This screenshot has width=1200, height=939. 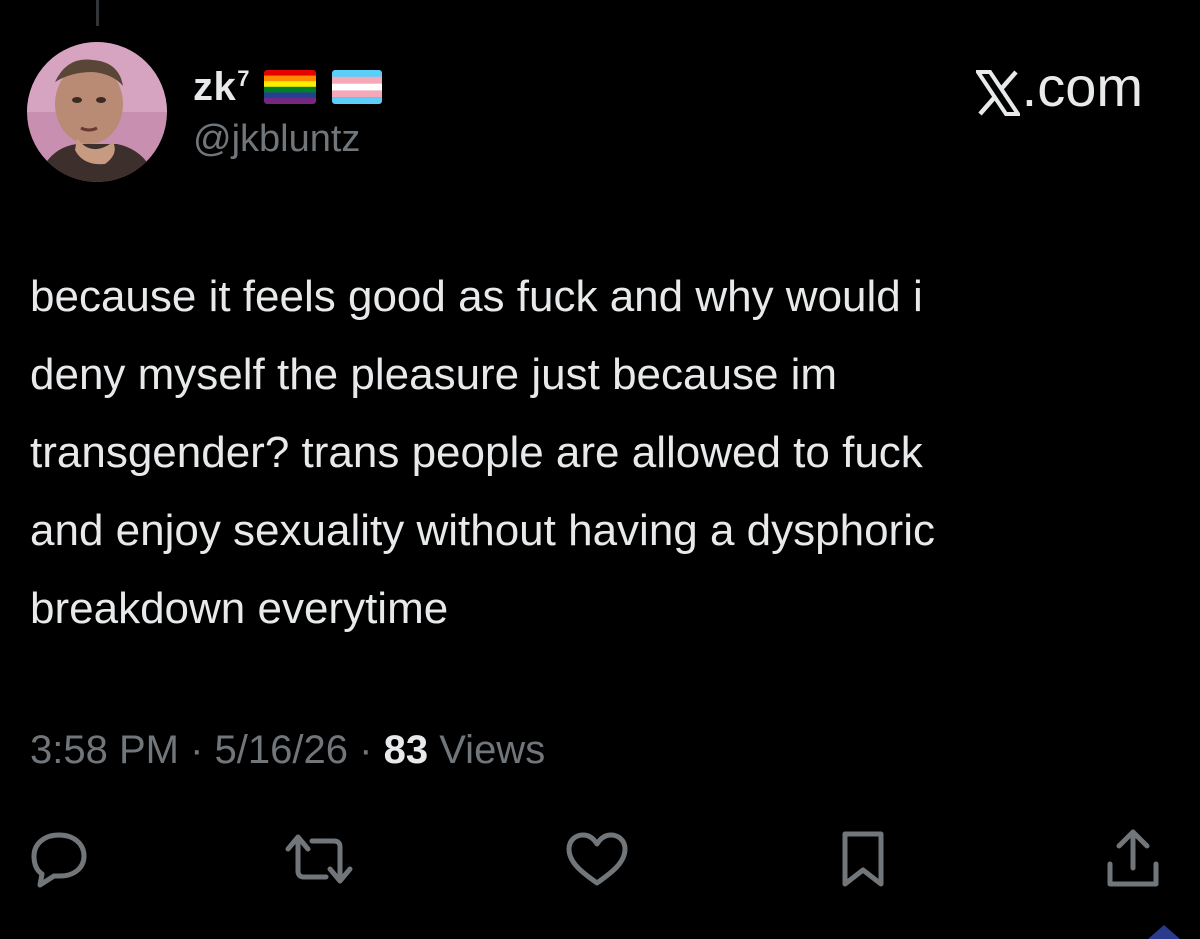 I want to click on site-logo: .com, so click(x=1058, y=86).